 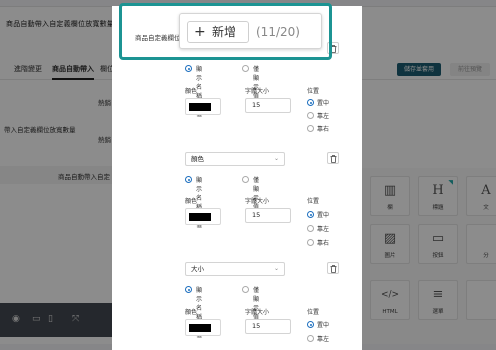 What do you see at coordinates (197, 269) in the screenshot?
I see `field-select-value: 大小` at bounding box center [197, 269].